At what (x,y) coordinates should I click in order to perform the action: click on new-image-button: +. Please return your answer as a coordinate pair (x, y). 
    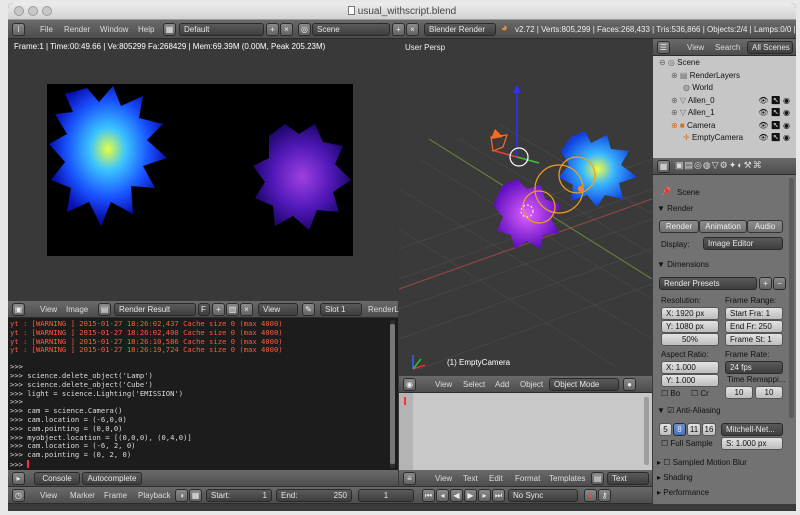
    Looking at the image, I should click on (218, 309).